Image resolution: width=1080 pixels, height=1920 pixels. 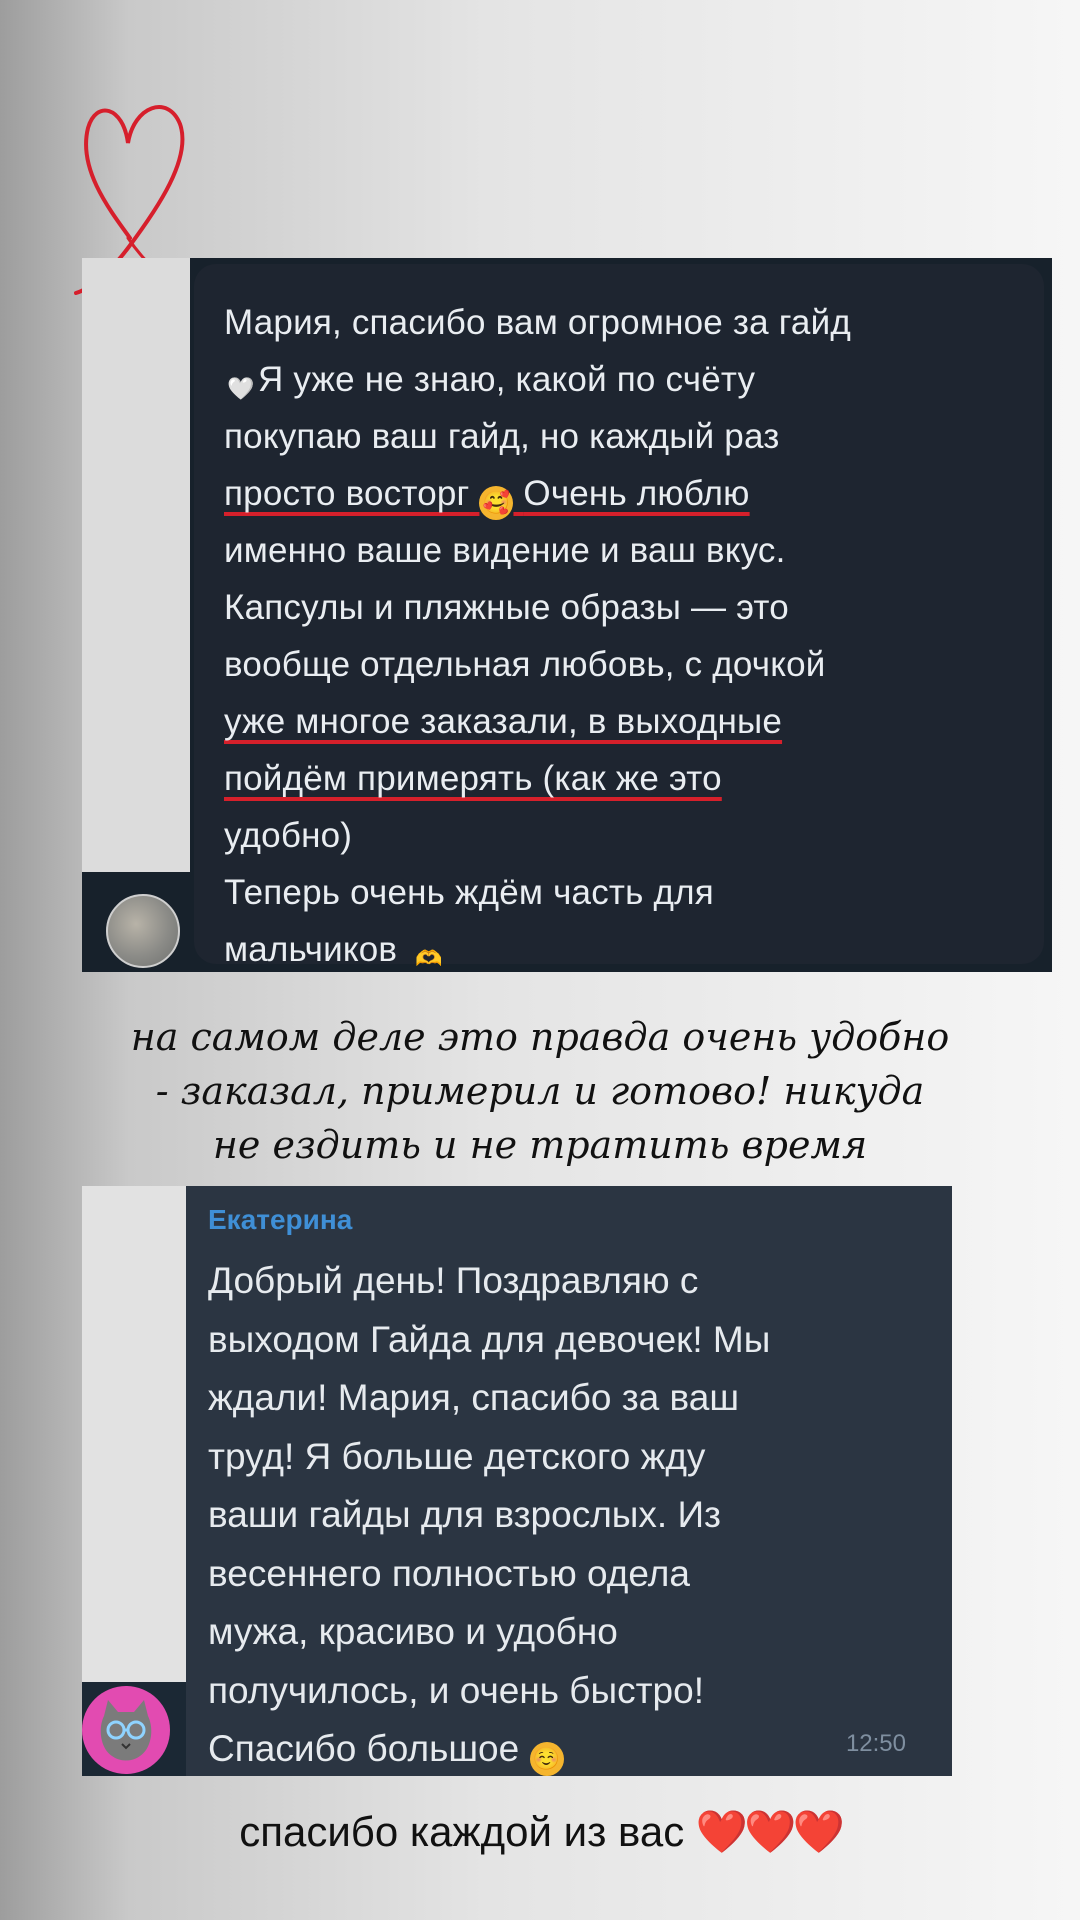 I want to click on footer-caption: спасибо каждой из вас ❤️❤️❤️, so click(x=542, y=1831).